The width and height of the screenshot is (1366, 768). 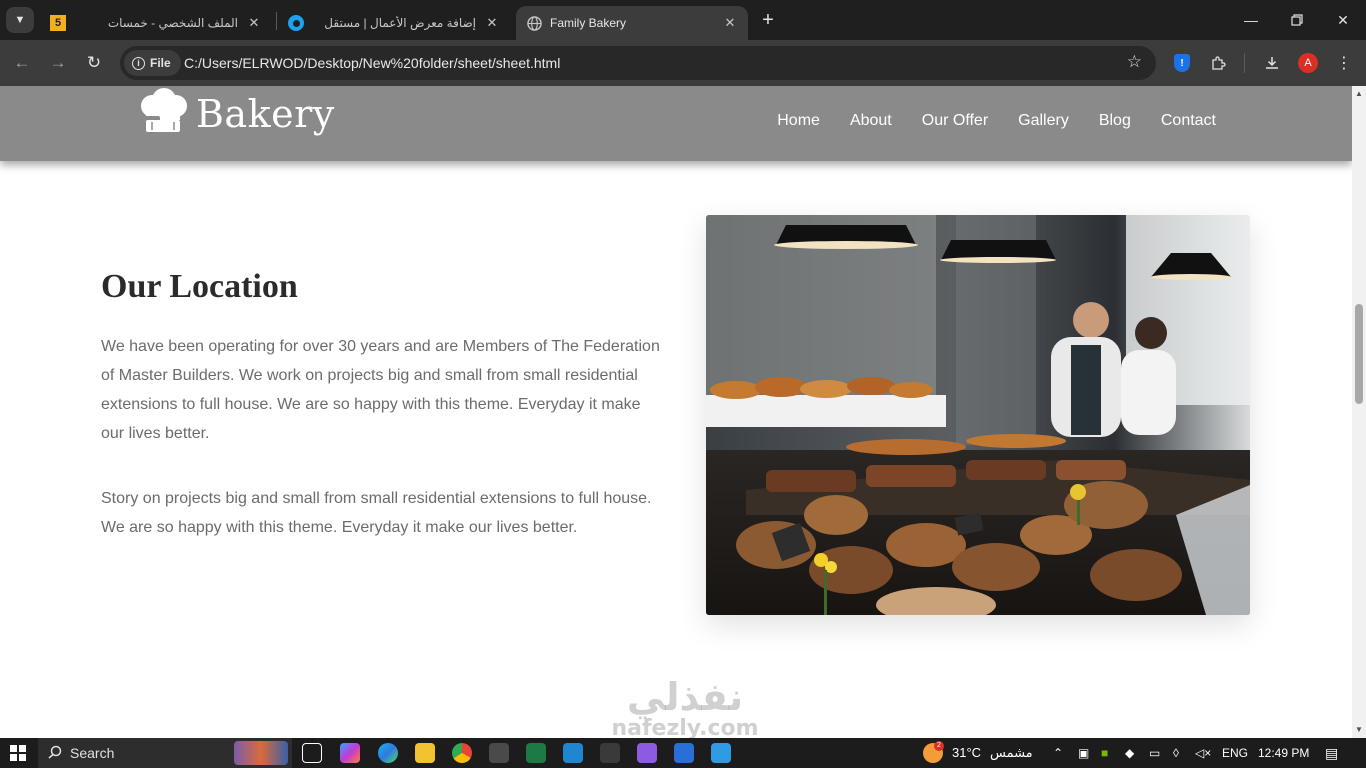 What do you see at coordinates (1343, 20) in the screenshot?
I see `close-window-icon: ✕` at bounding box center [1343, 20].